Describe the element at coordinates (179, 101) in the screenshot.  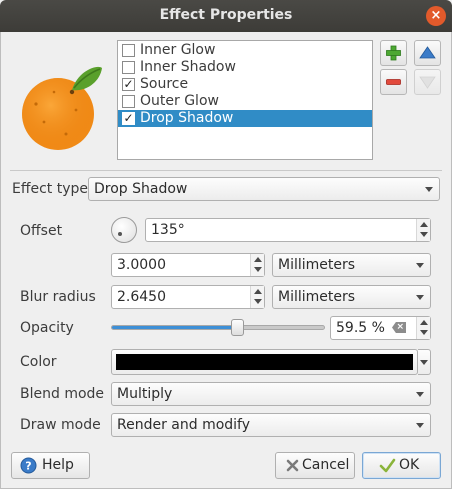
I see `effect-item-label: Outer Glow` at that location.